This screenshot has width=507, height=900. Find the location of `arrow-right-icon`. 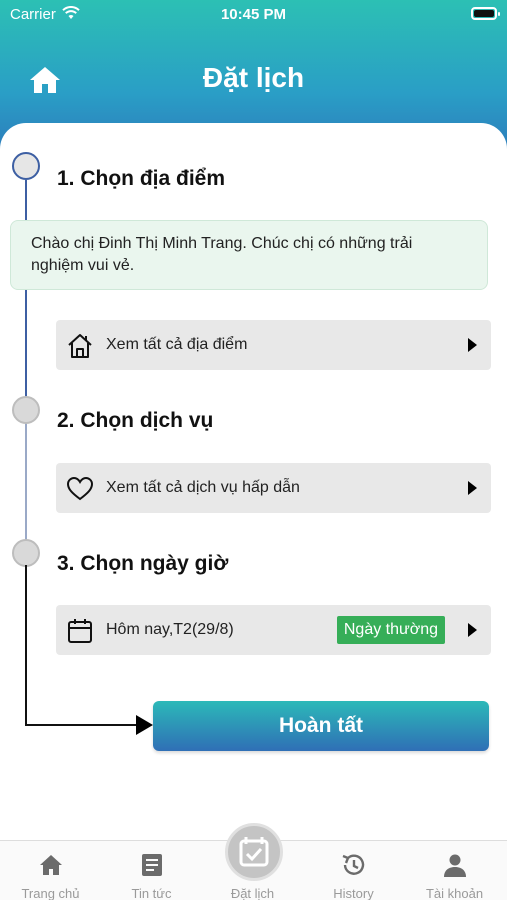

arrow-right-icon is located at coordinates (144, 725).